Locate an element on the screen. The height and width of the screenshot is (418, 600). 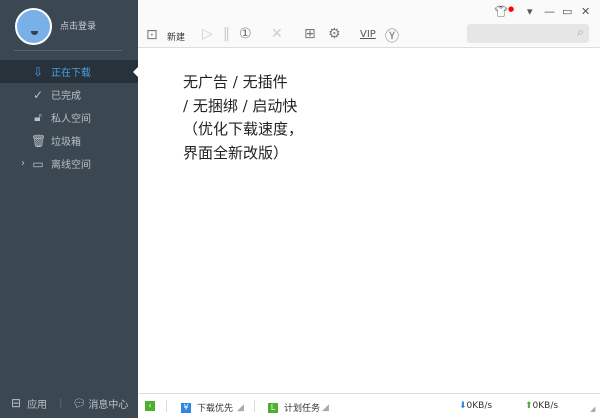
sidebar-item-downloading: ⇩ 正在下载 is located at coordinates (69, 71).